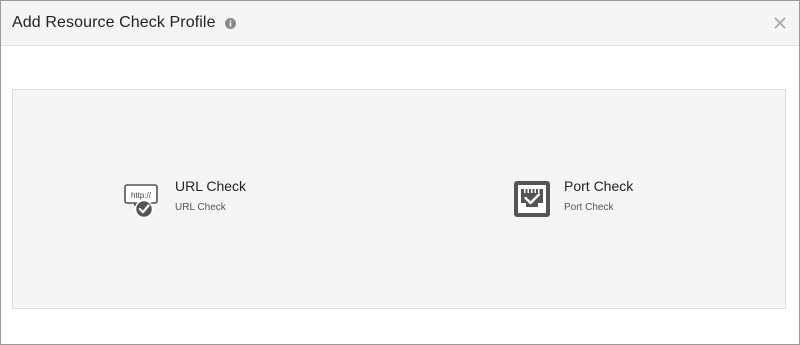 This screenshot has height=345, width=800. What do you see at coordinates (184, 198) in the screenshot?
I see `url-check-option: http:// URL Check URL Check` at bounding box center [184, 198].